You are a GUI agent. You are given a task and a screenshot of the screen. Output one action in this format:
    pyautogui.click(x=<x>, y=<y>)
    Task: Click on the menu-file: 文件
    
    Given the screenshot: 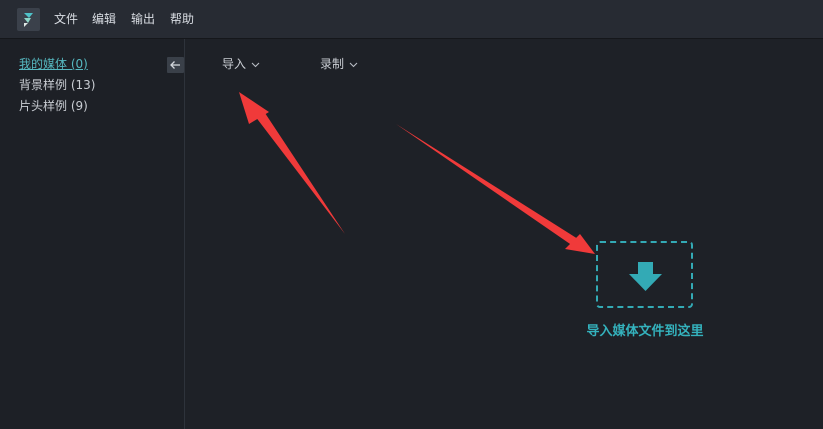 What is the action you would take?
    pyautogui.click(x=66, y=19)
    